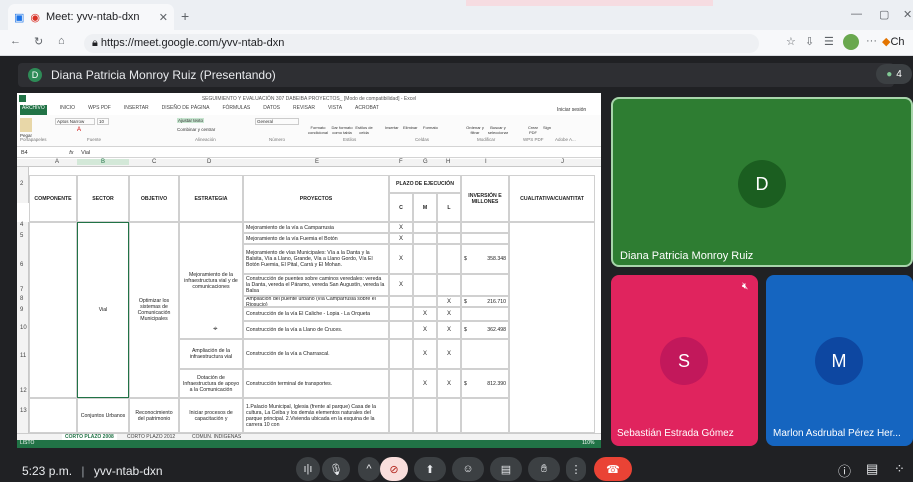 The width and height of the screenshot is (913, 482). What do you see at coordinates (209, 162) in the screenshot?
I see `col-d: D` at bounding box center [209, 162].